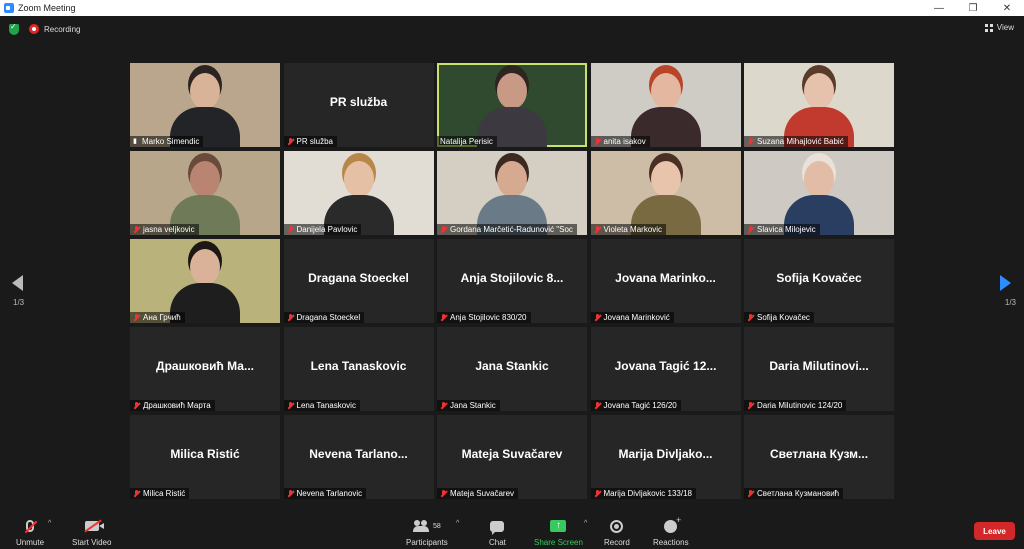  What do you see at coordinates (939, 8) in the screenshot?
I see `minimize-button: —` at bounding box center [939, 8].